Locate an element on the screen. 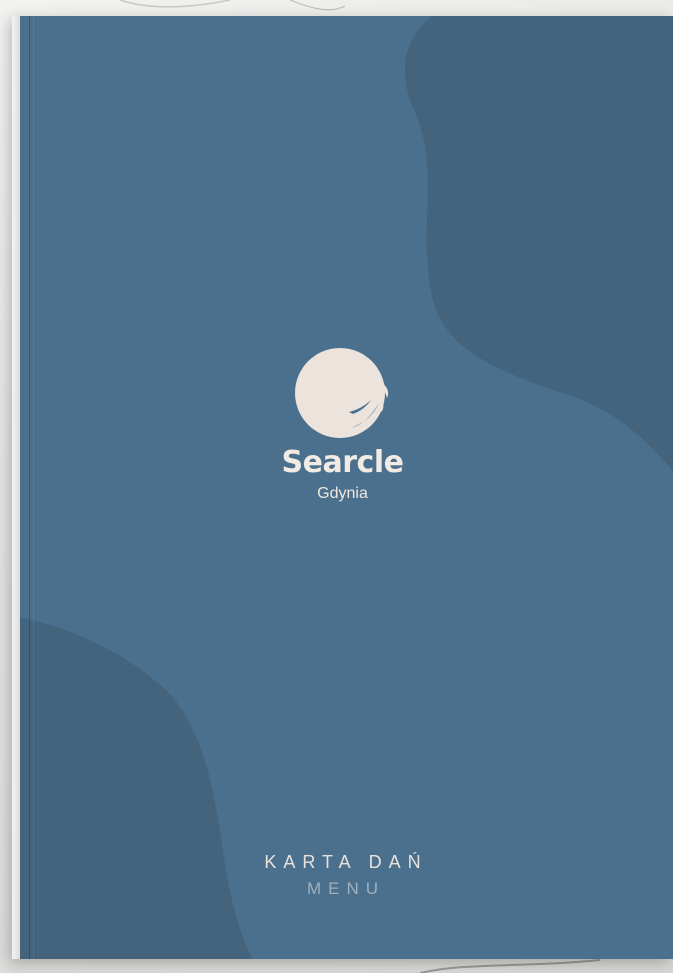  circle-logo-icon is located at coordinates (341, 393).